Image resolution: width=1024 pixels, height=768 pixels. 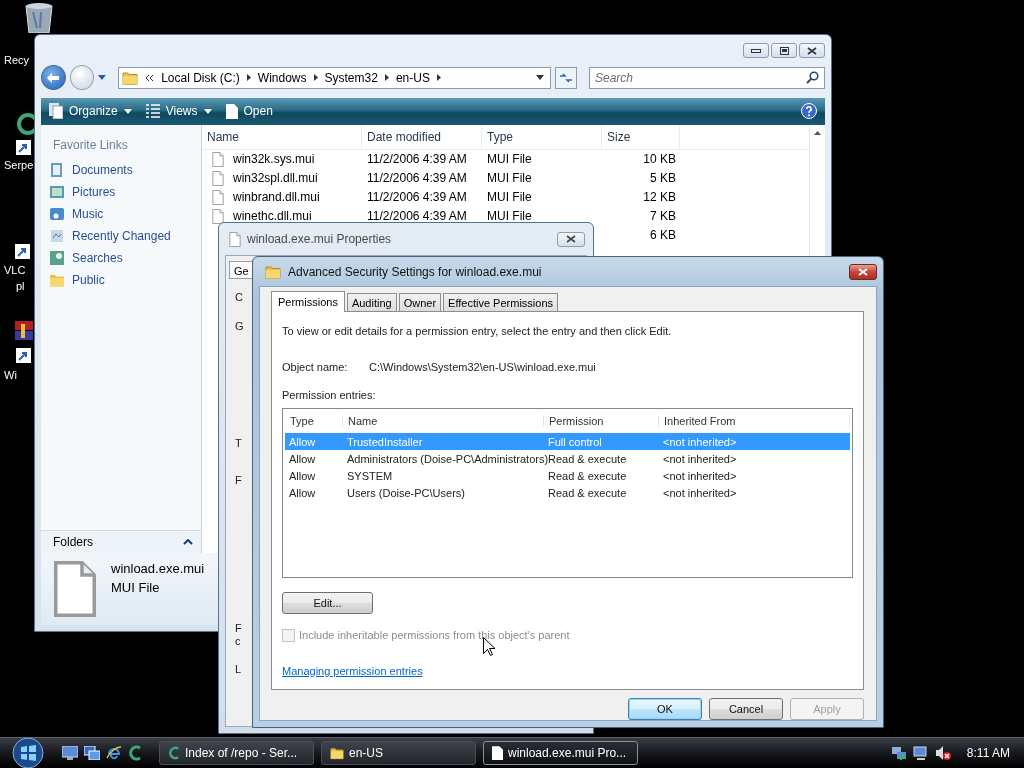 I want to click on address-bar: Local Disk (C:) Windows System32 en-US, so click(x=335, y=77).